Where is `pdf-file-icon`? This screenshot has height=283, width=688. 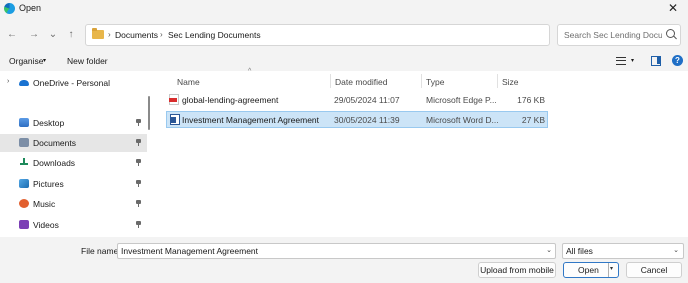 pdf-file-icon is located at coordinates (174, 99).